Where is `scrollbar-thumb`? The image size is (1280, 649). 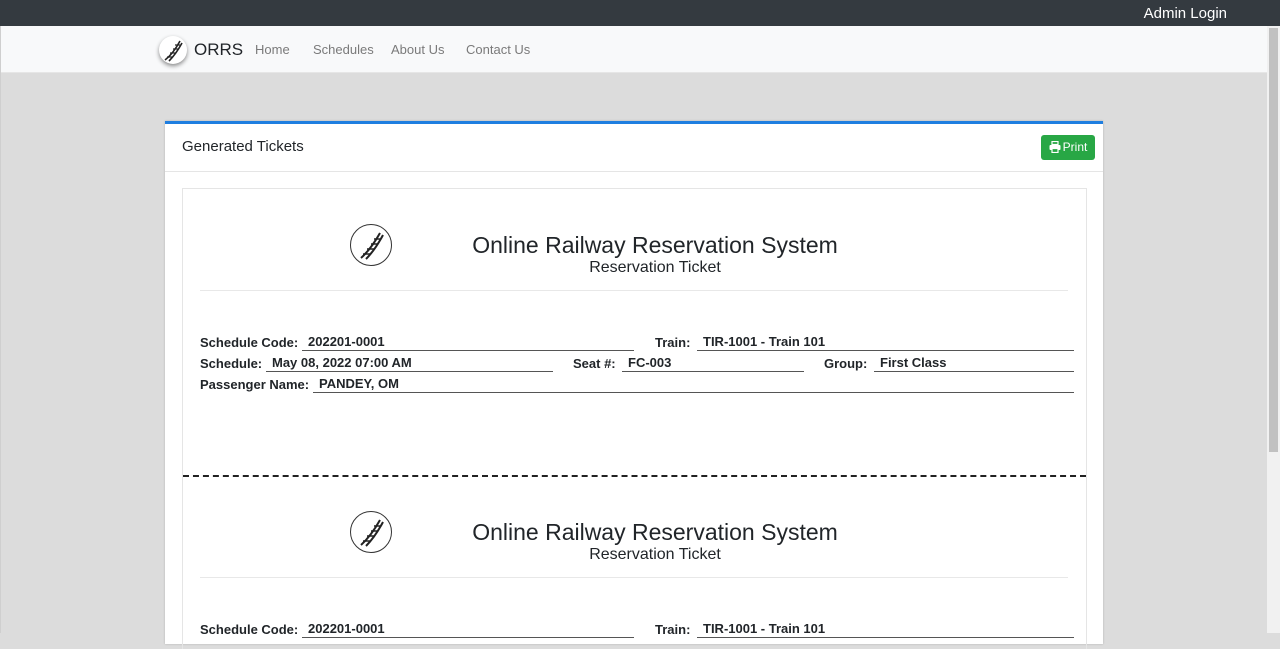 scrollbar-thumb is located at coordinates (1273, 240).